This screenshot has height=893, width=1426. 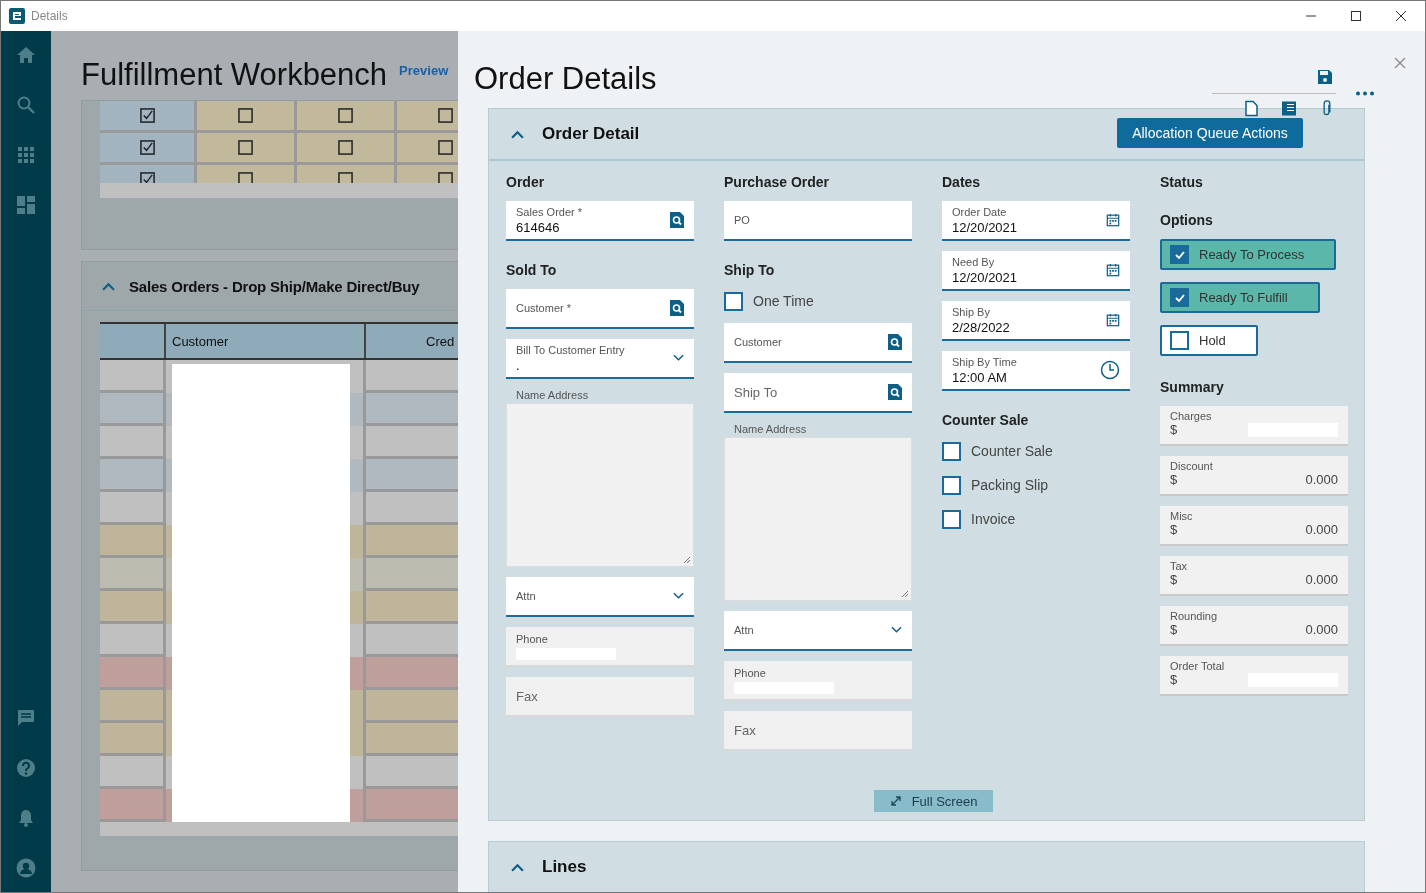 What do you see at coordinates (750, 270) in the screenshot?
I see `group-heading: Ship To` at bounding box center [750, 270].